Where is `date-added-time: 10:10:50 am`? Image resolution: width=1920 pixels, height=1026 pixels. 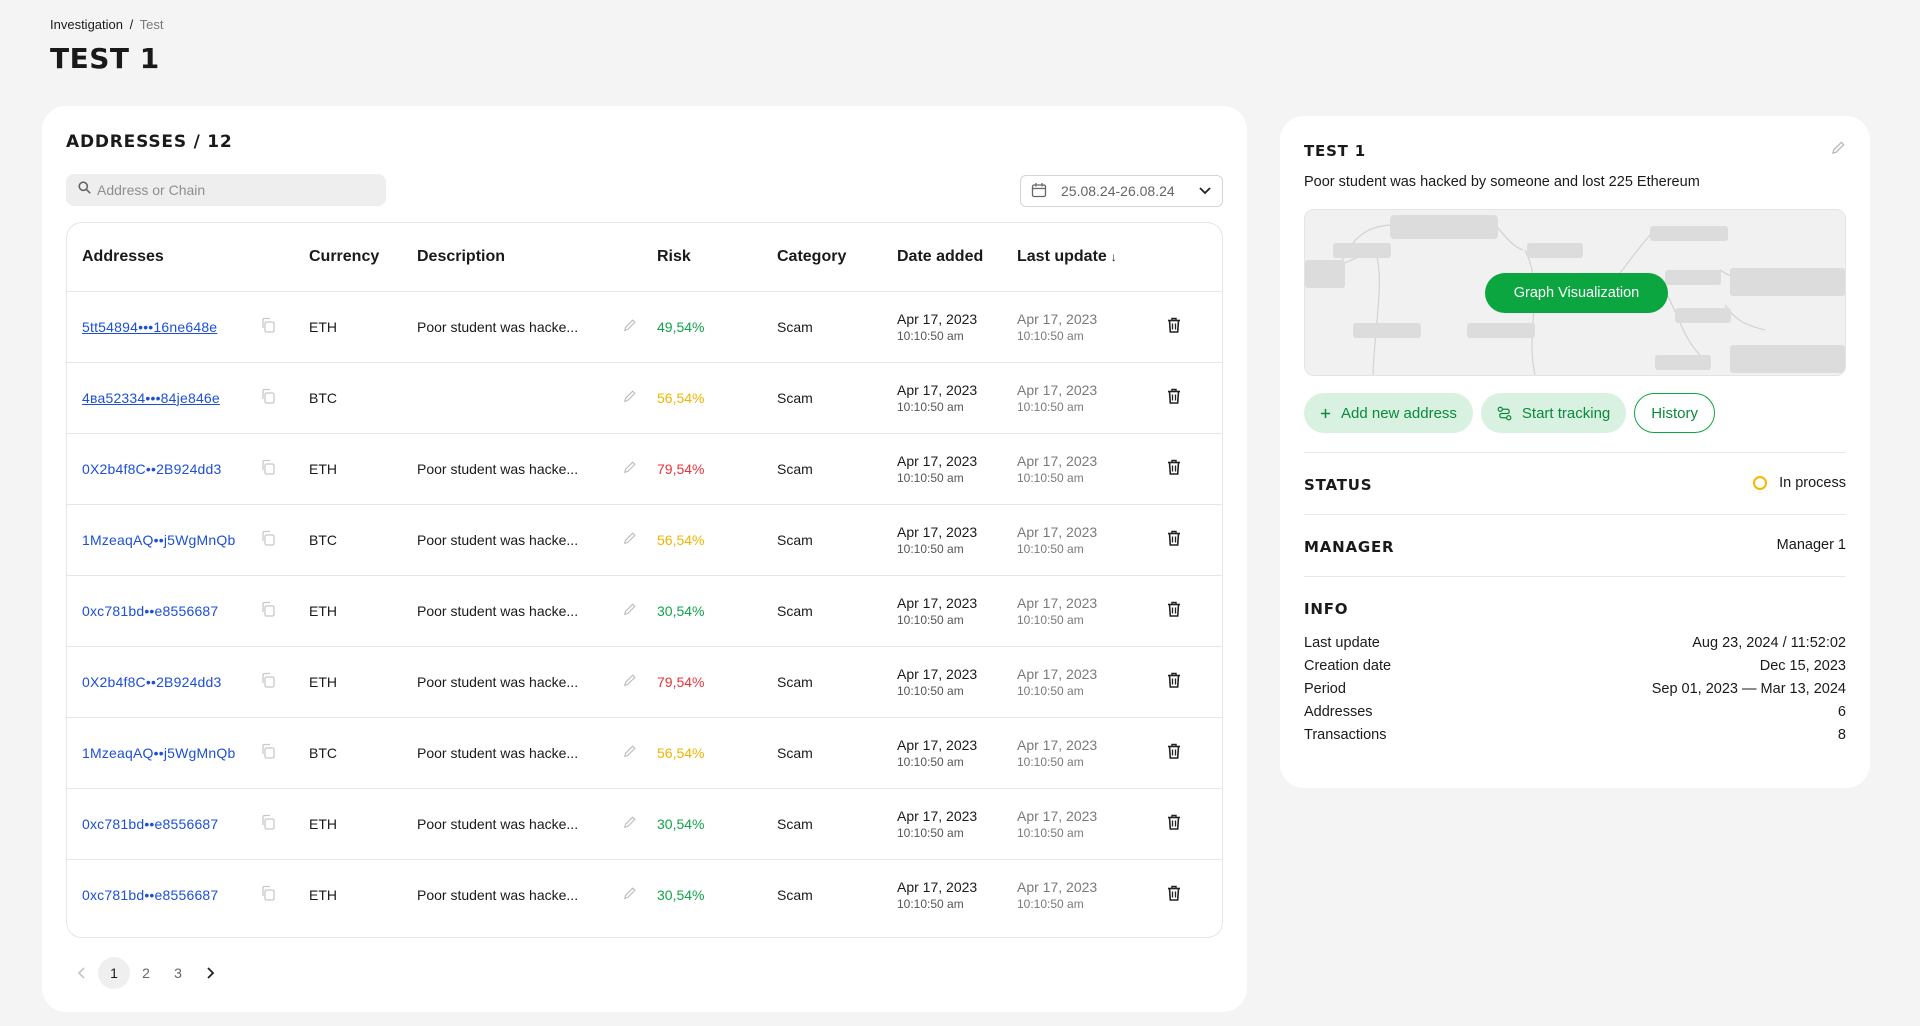 date-added-time: 10:10:50 am is located at coordinates (930, 832).